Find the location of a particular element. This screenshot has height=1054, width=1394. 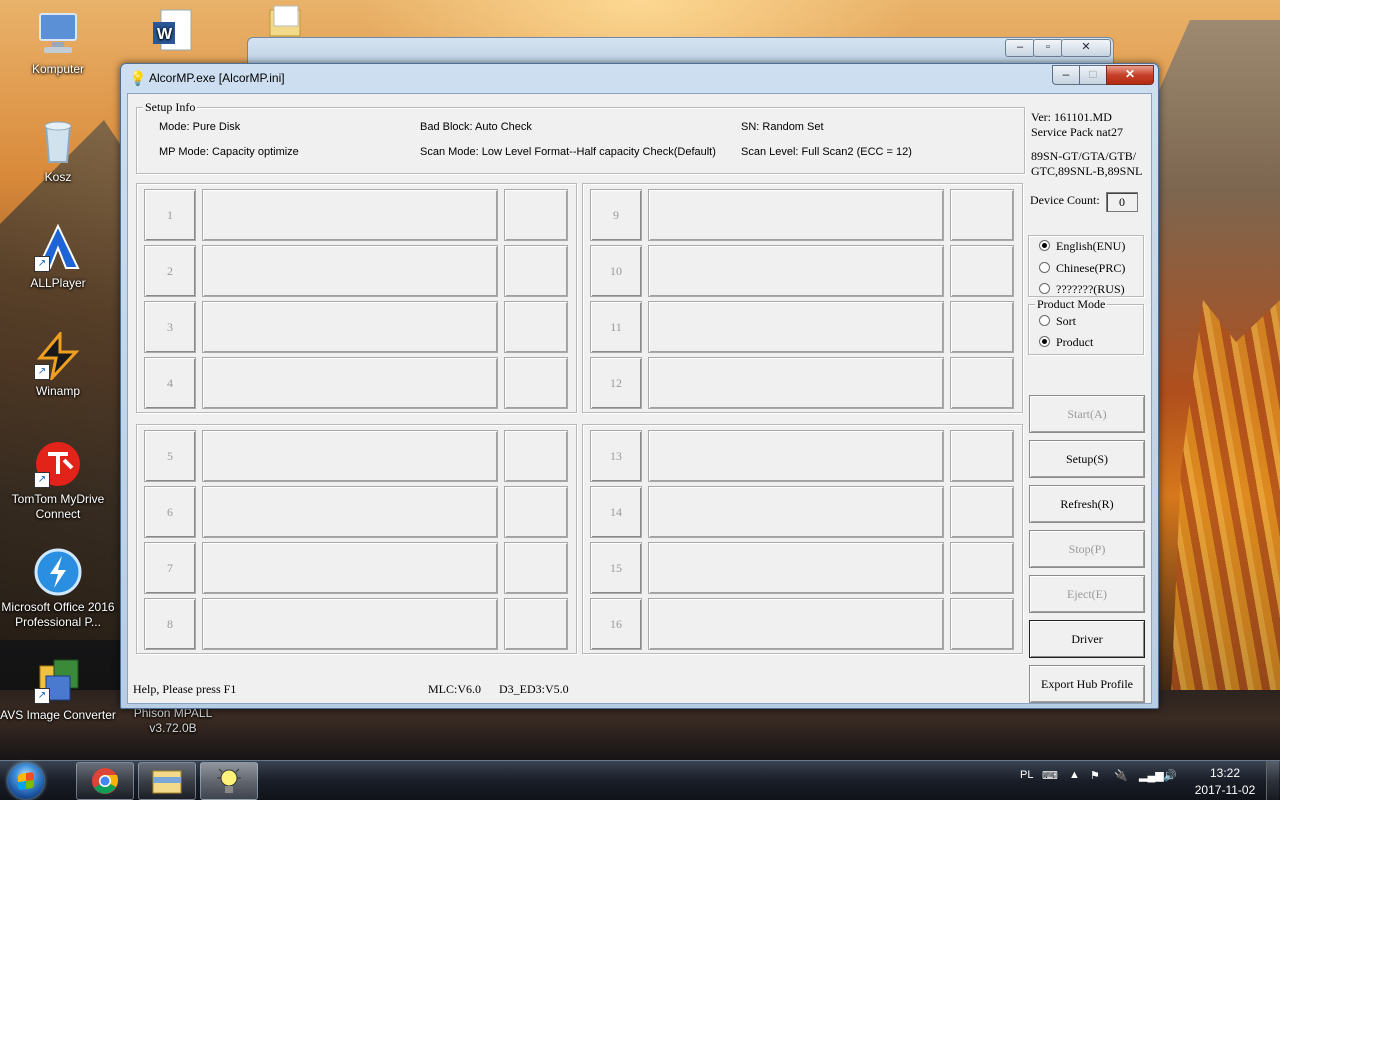

desktop-icon-winamp: ↗ Winamp is located at coordinates (58, 364).